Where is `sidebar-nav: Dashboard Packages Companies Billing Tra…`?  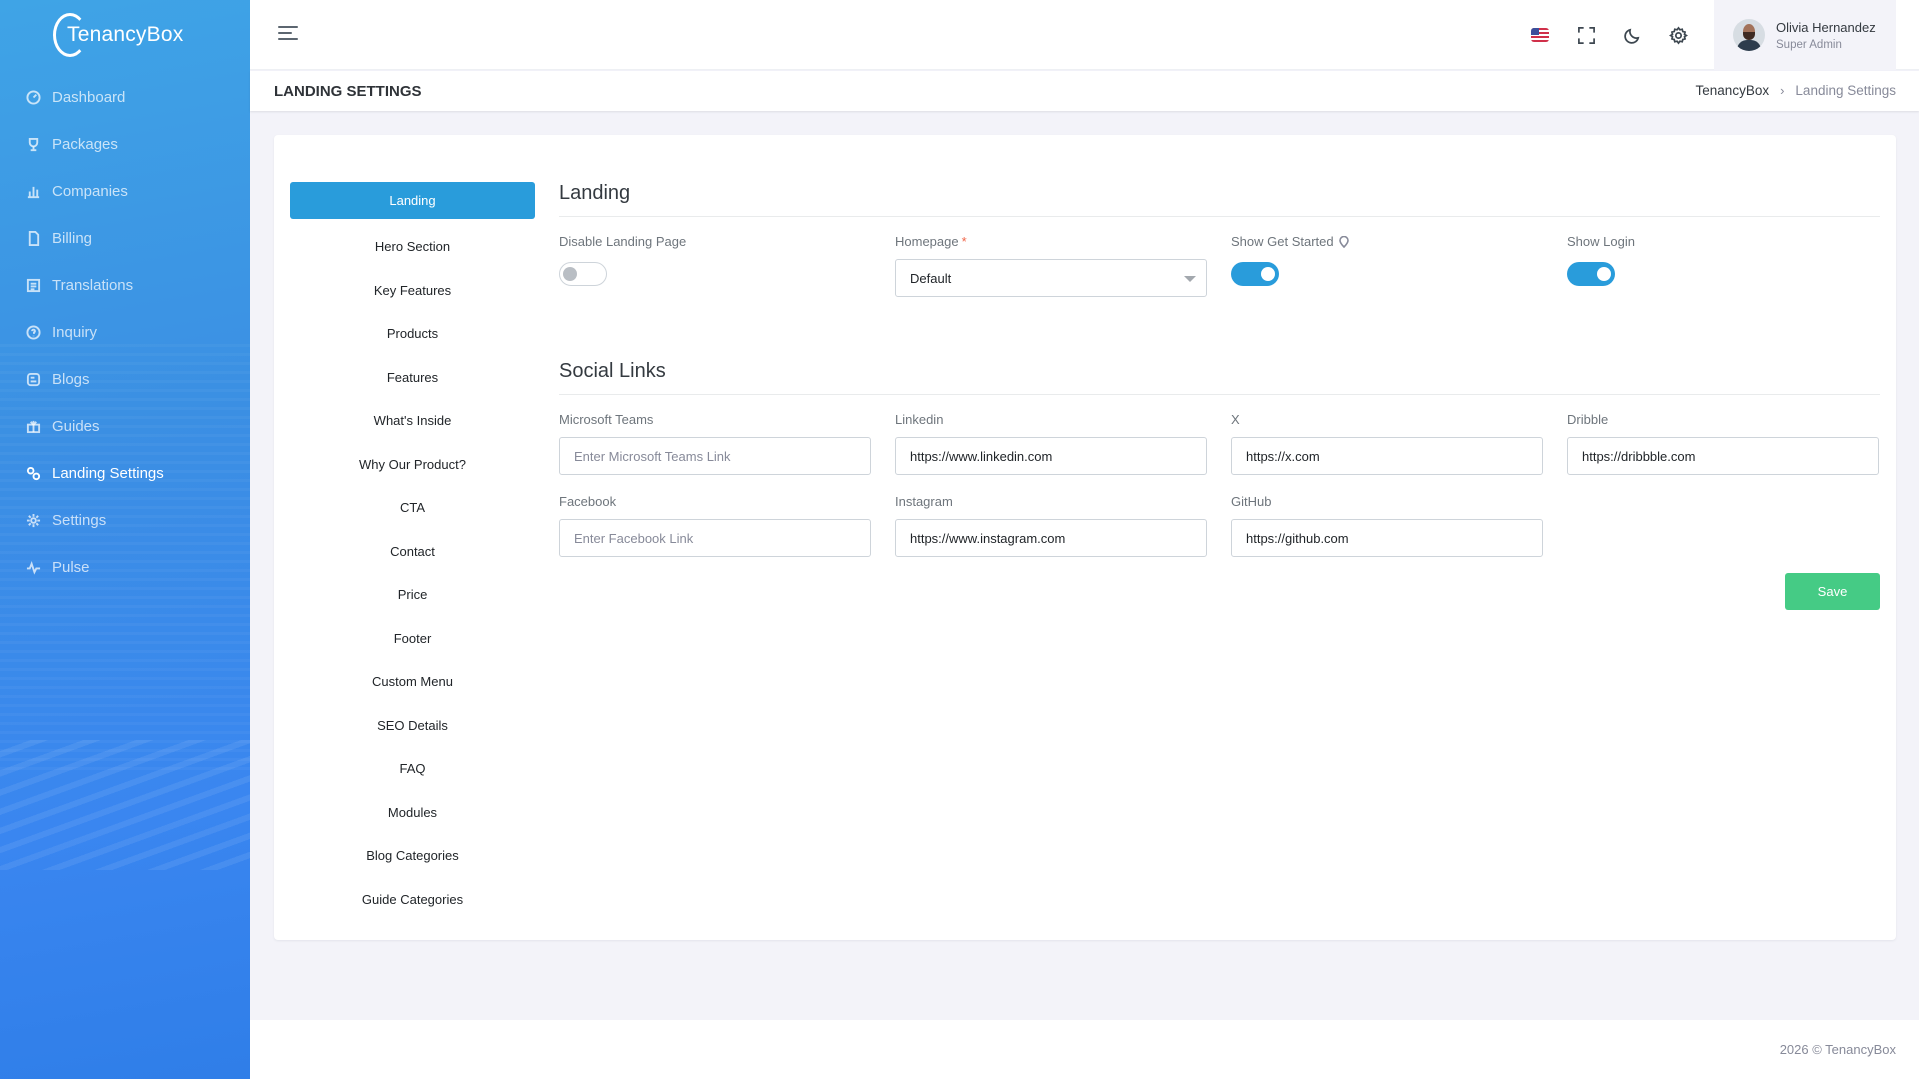 sidebar-nav: Dashboard Packages Companies Billing Tra… is located at coordinates (125, 332).